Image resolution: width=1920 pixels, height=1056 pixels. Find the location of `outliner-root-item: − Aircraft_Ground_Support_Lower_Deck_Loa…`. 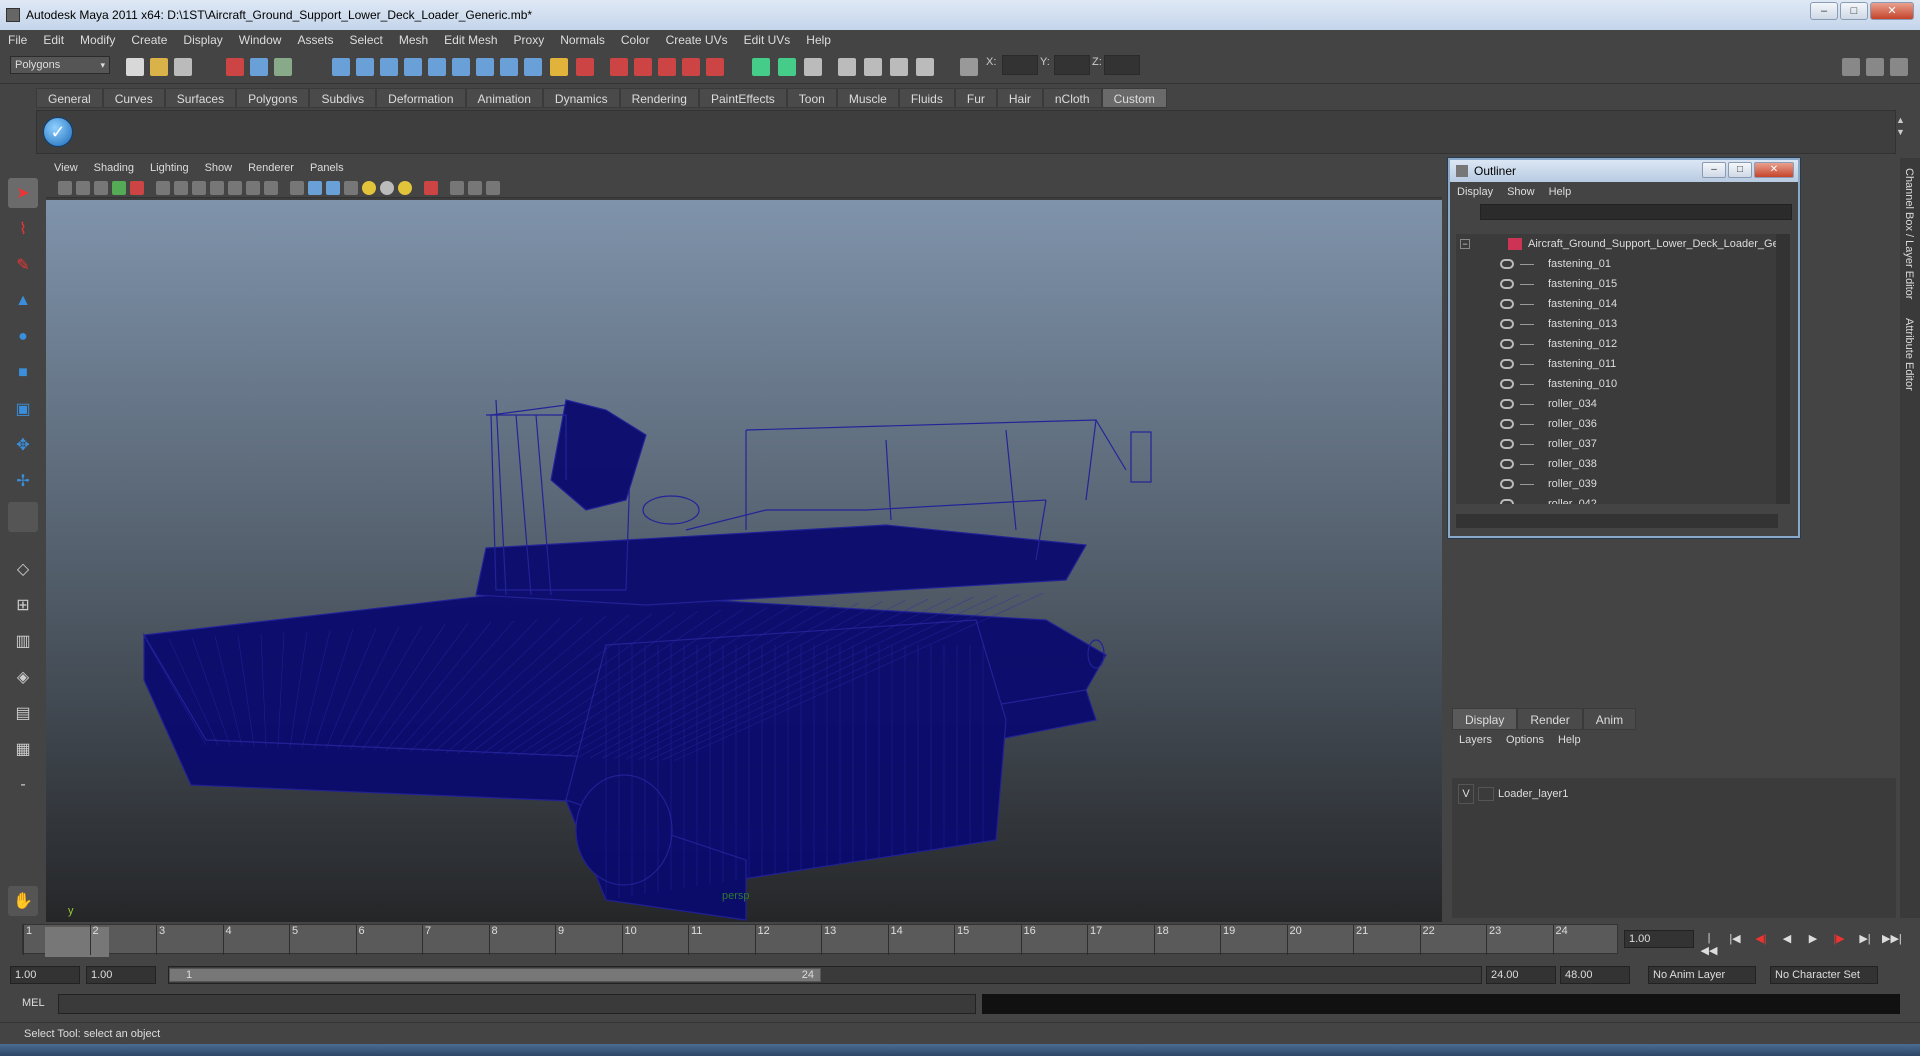

outliner-root-item: − Aircraft_Ground_Support_Lower_Deck_Loa… is located at coordinates (1617, 244).